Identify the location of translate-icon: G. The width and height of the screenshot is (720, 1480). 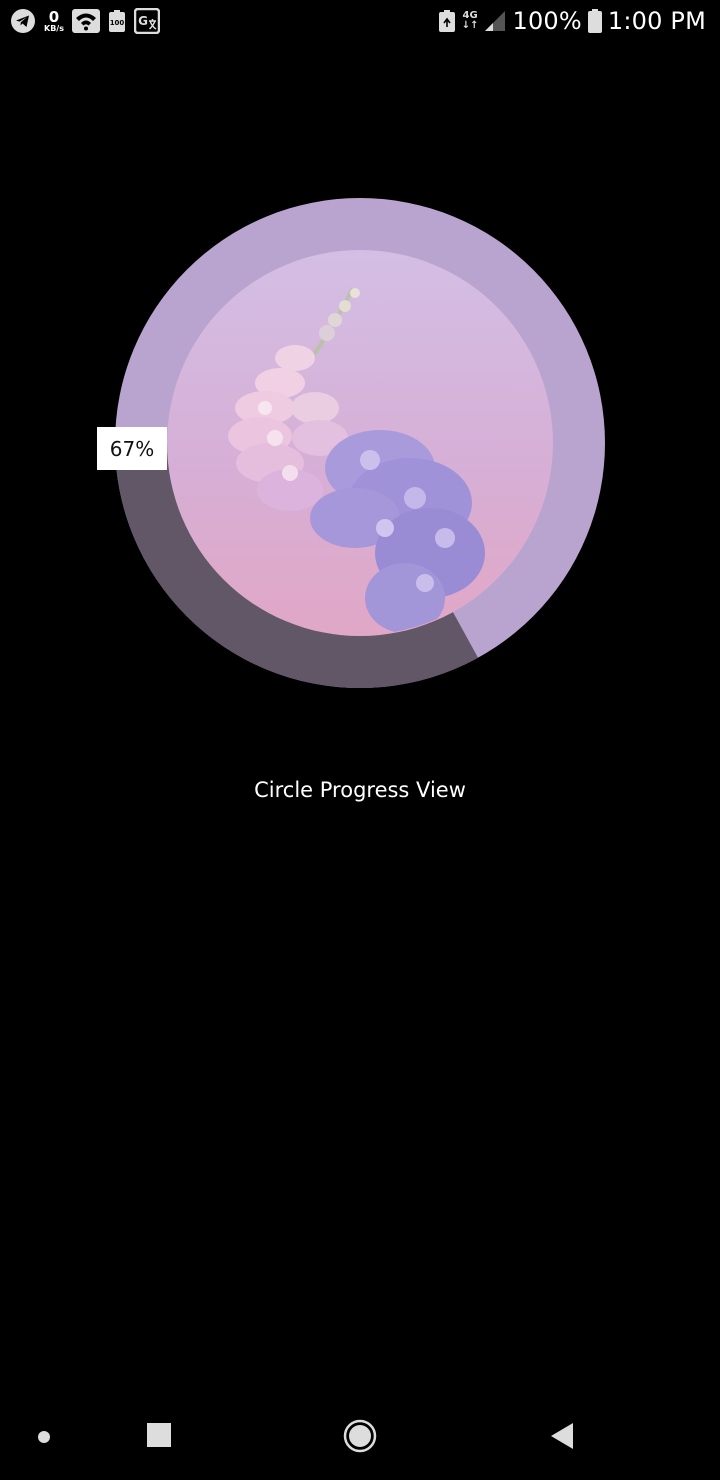
(146, 21).